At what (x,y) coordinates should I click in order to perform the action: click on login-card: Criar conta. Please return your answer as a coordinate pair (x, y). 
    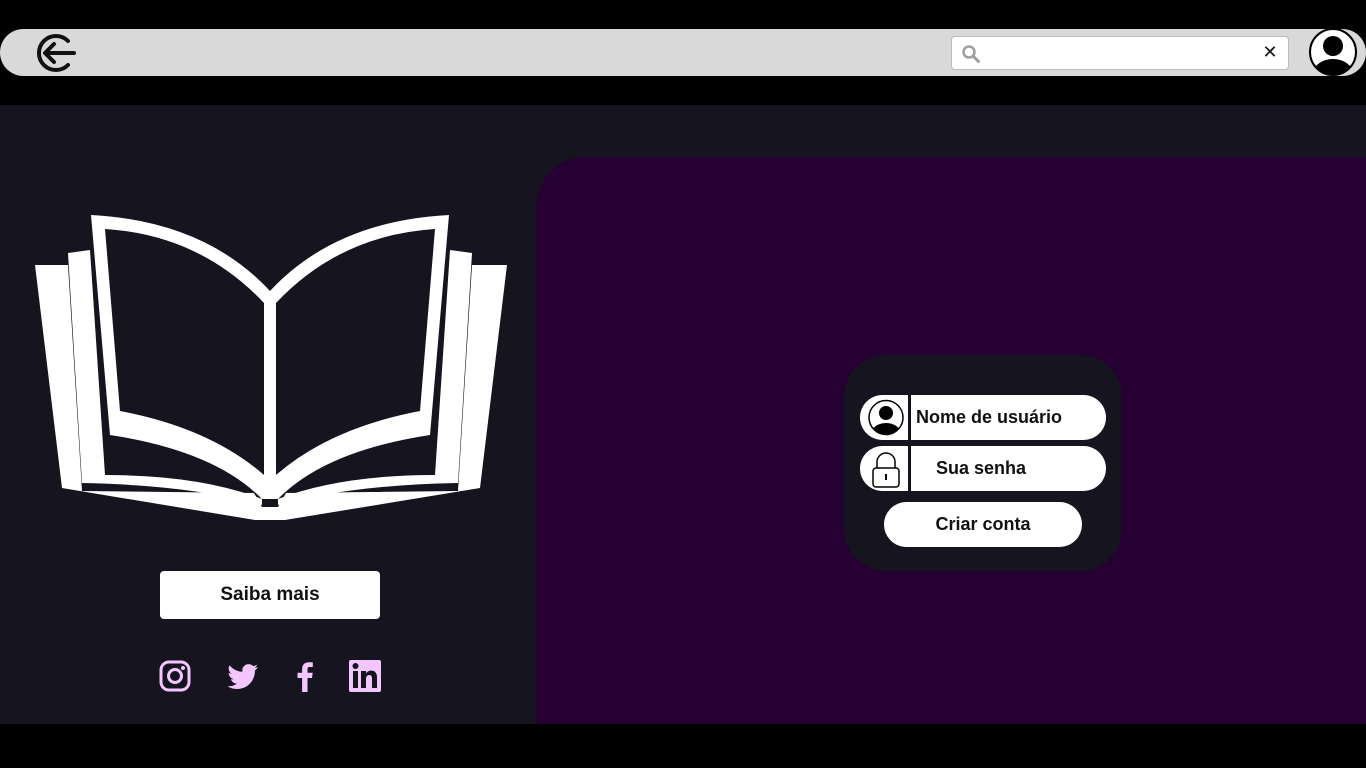
    Looking at the image, I should click on (983, 463).